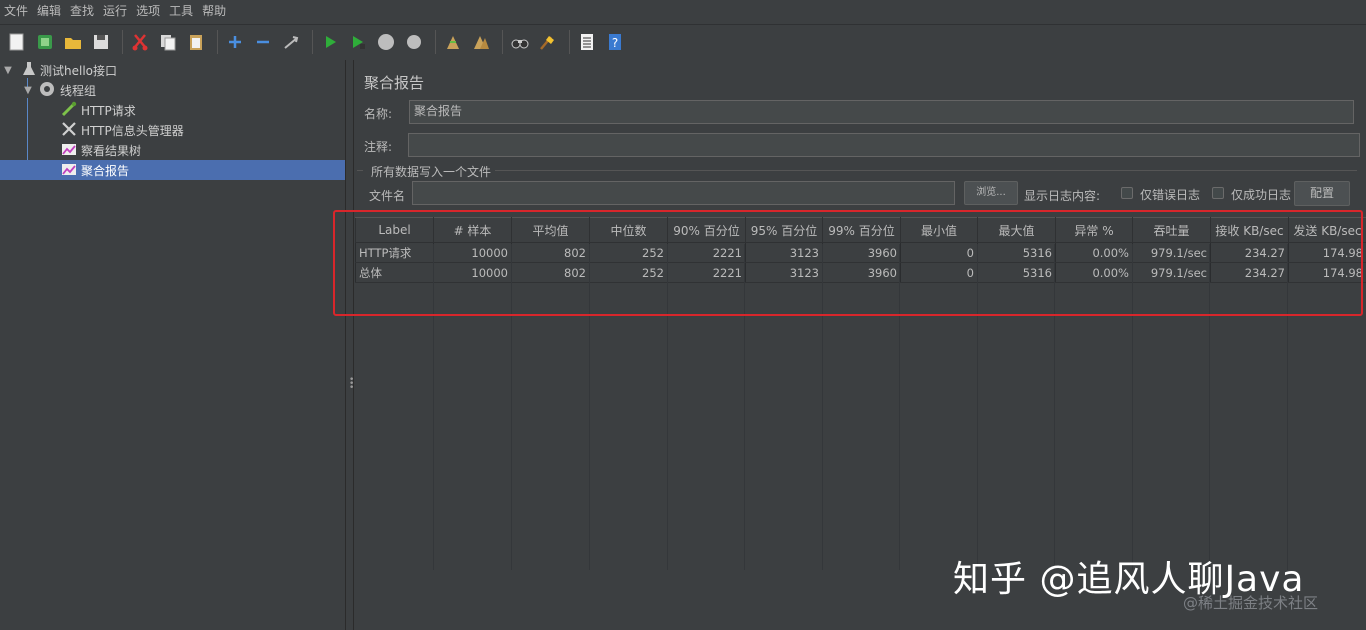 Image resolution: width=1366 pixels, height=630 pixels. Describe the element at coordinates (615, 42) in the screenshot. I see `help-icon: ?` at that location.